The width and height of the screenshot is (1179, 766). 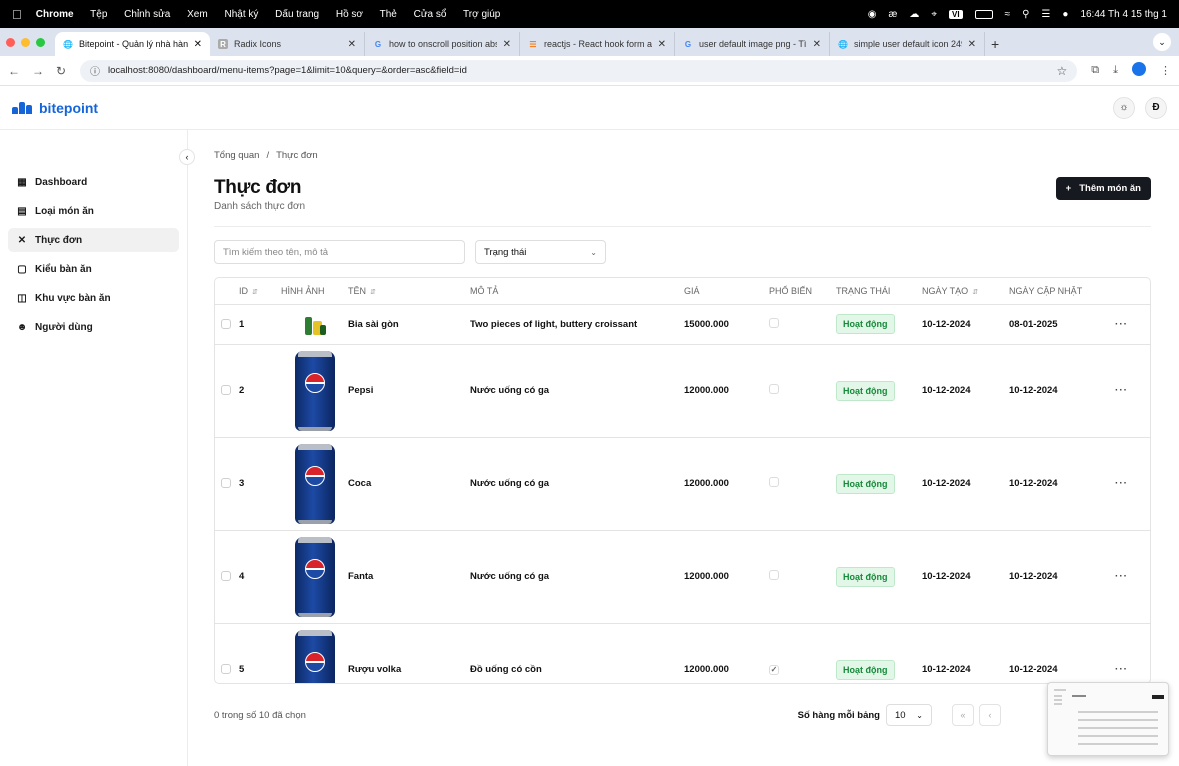 What do you see at coordinates (1045, 14) in the screenshot?
I see `control-center-icon: ☰` at bounding box center [1045, 14].